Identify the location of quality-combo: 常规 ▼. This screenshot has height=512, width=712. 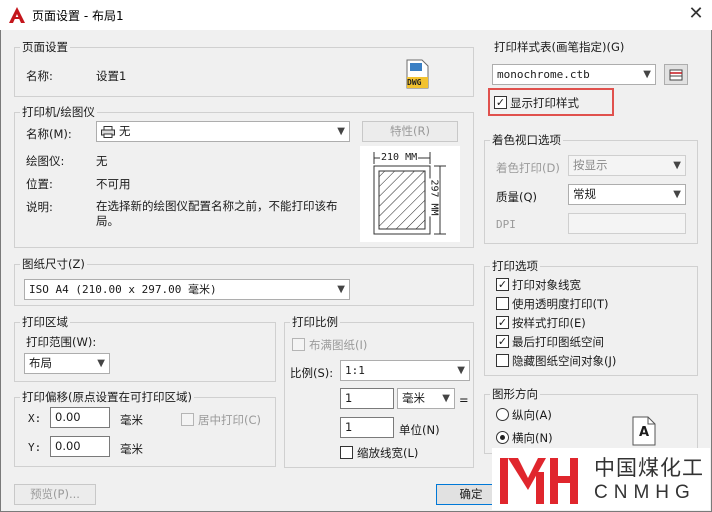
(627, 194).